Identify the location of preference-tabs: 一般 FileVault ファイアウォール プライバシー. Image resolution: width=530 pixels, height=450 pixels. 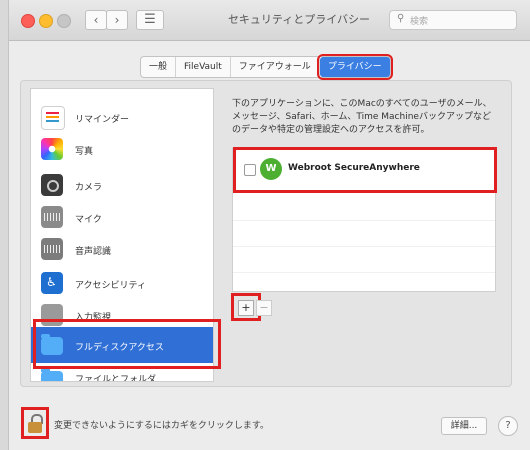
(266, 67).